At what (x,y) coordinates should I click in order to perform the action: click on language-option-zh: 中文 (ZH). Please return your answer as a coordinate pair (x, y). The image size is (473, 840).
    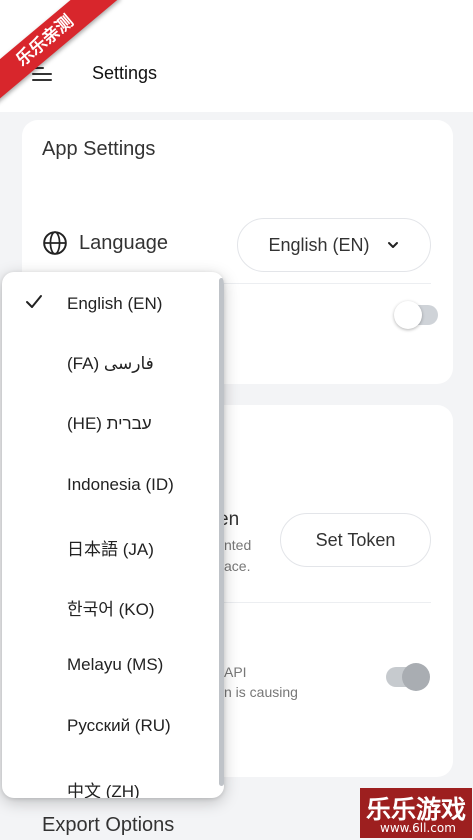
    Looking at the image, I should click on (109, 777).